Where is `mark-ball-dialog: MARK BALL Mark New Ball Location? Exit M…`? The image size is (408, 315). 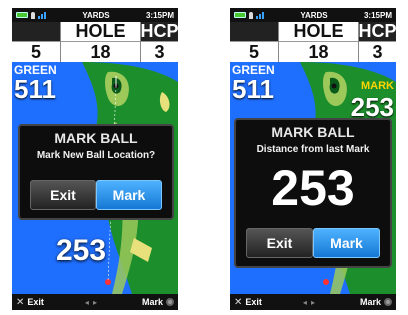
mark-ball-dialog: MARK BALL Mark New Ball Location? Exit M… is located at coordinates (96, 172).